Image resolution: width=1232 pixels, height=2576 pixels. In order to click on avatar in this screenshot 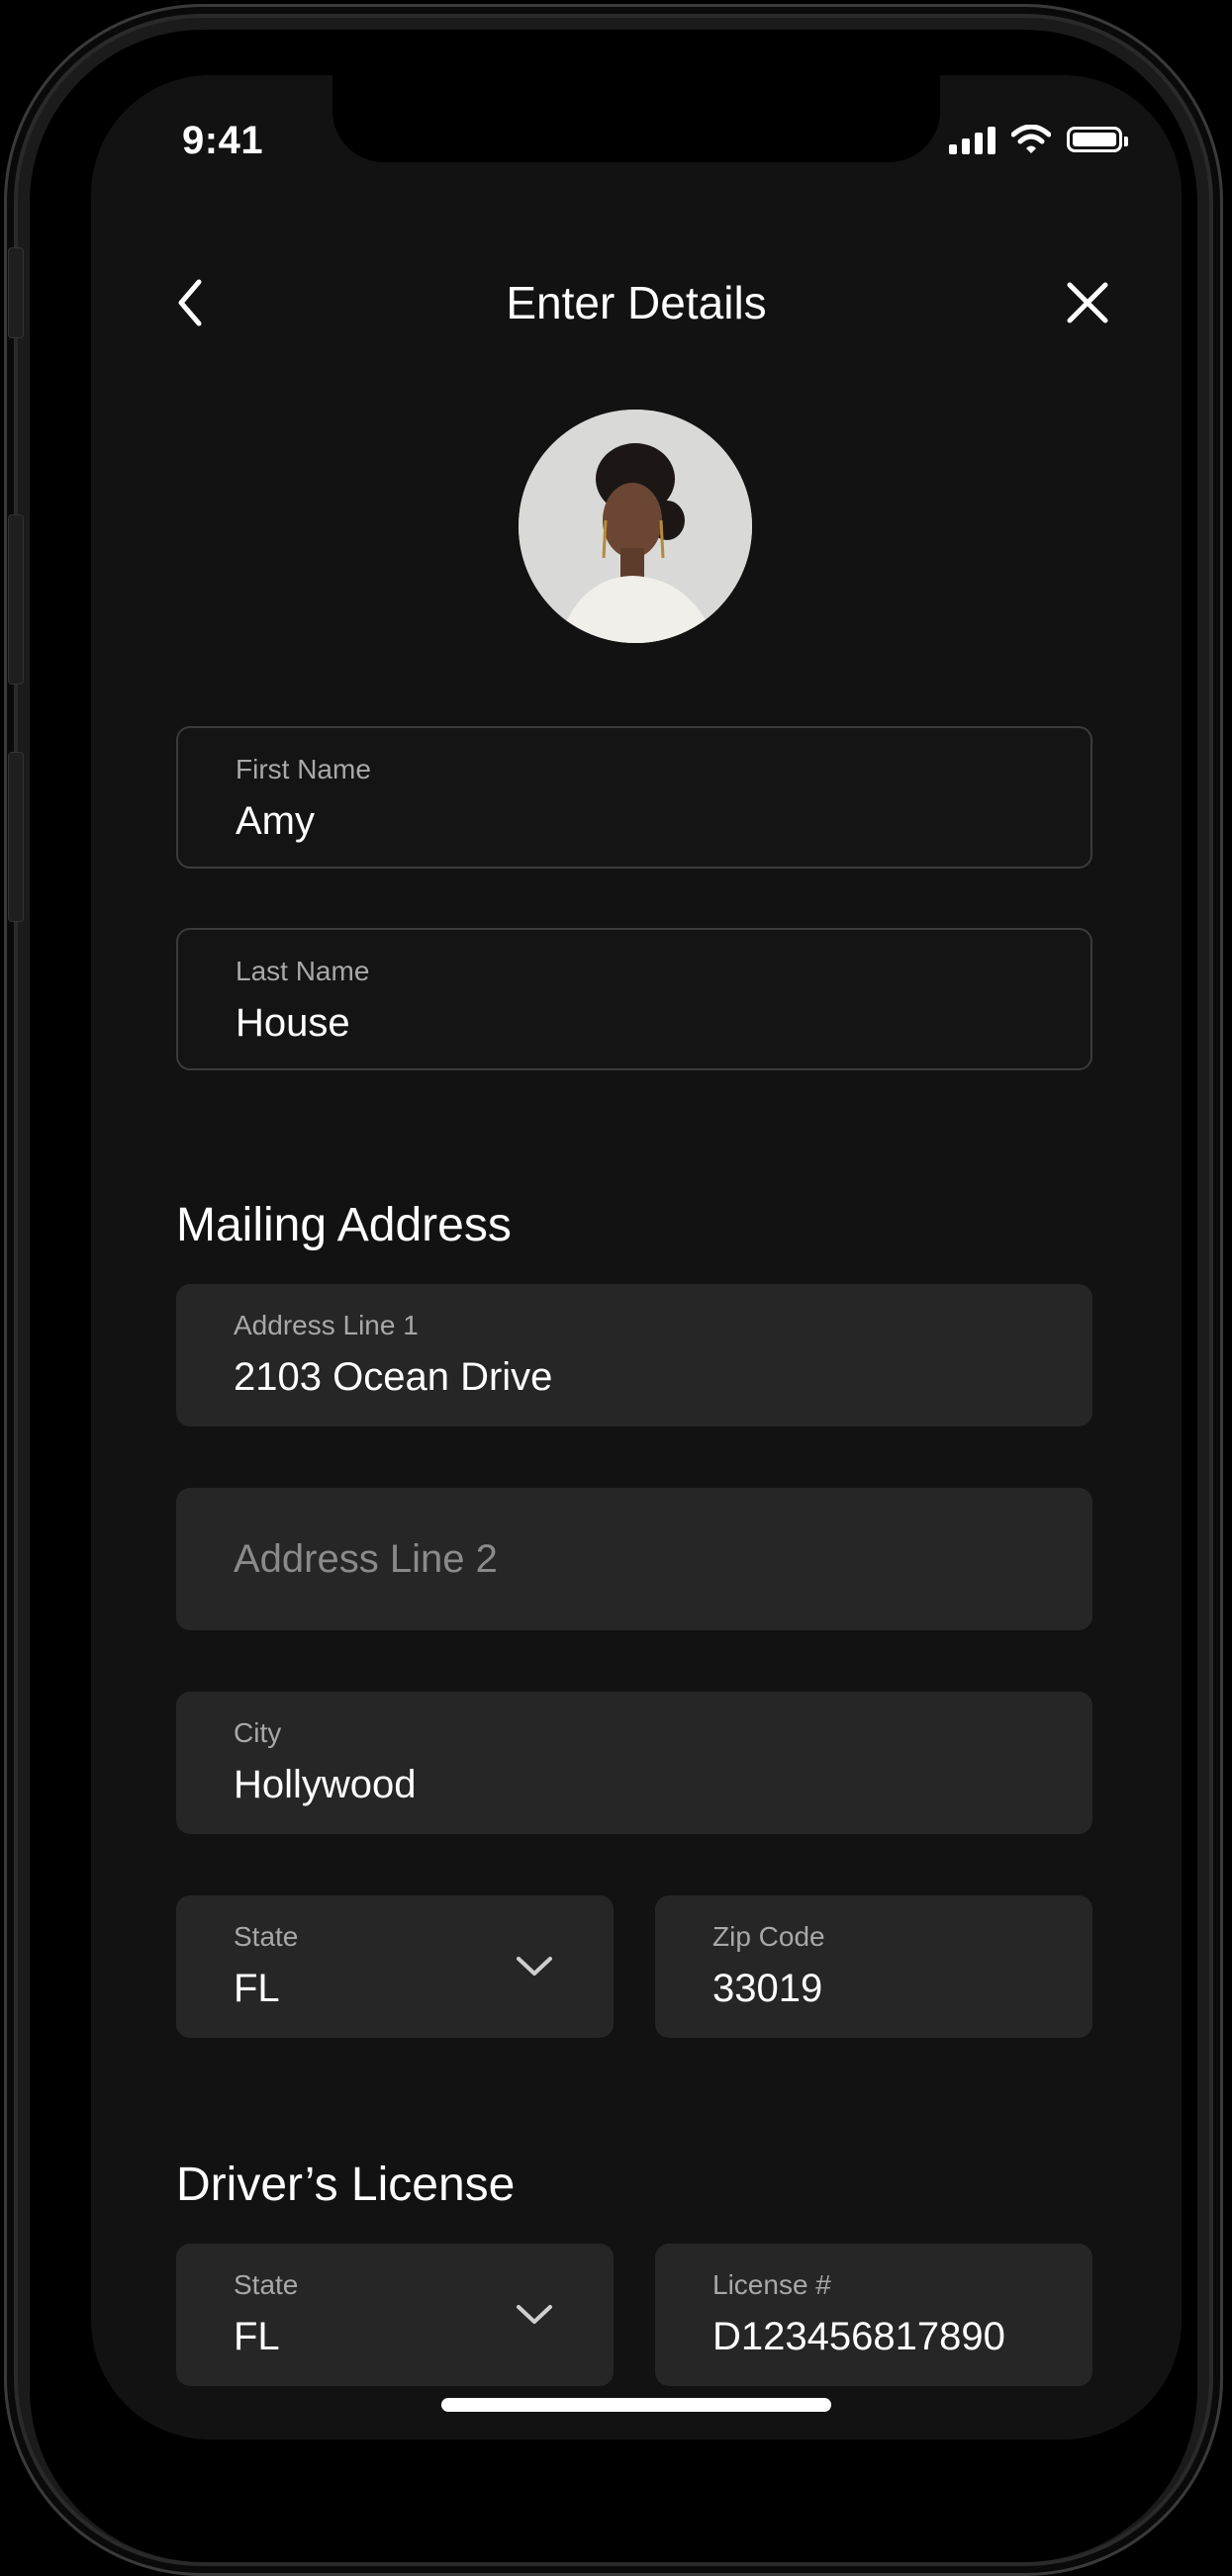, I will do `click(636, 526)`.